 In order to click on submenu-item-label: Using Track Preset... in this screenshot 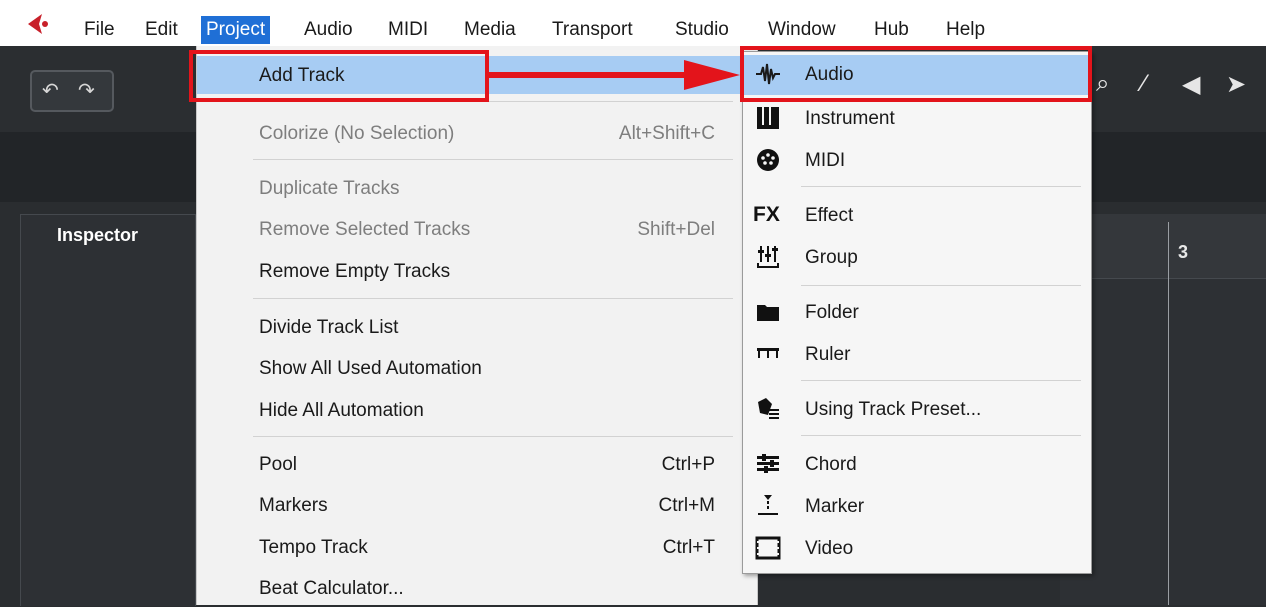, I will do `click(893, 409)`.